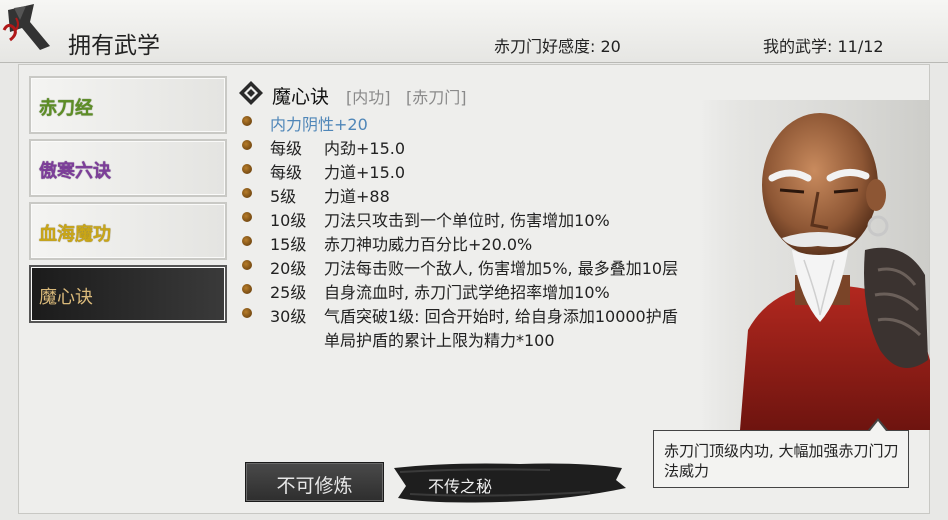 Image resolution: width=948 pixels, height=520 pixels. Describe the element at coordinates (251, 93) in the screenshot. I see `diamond-icon` at that location.